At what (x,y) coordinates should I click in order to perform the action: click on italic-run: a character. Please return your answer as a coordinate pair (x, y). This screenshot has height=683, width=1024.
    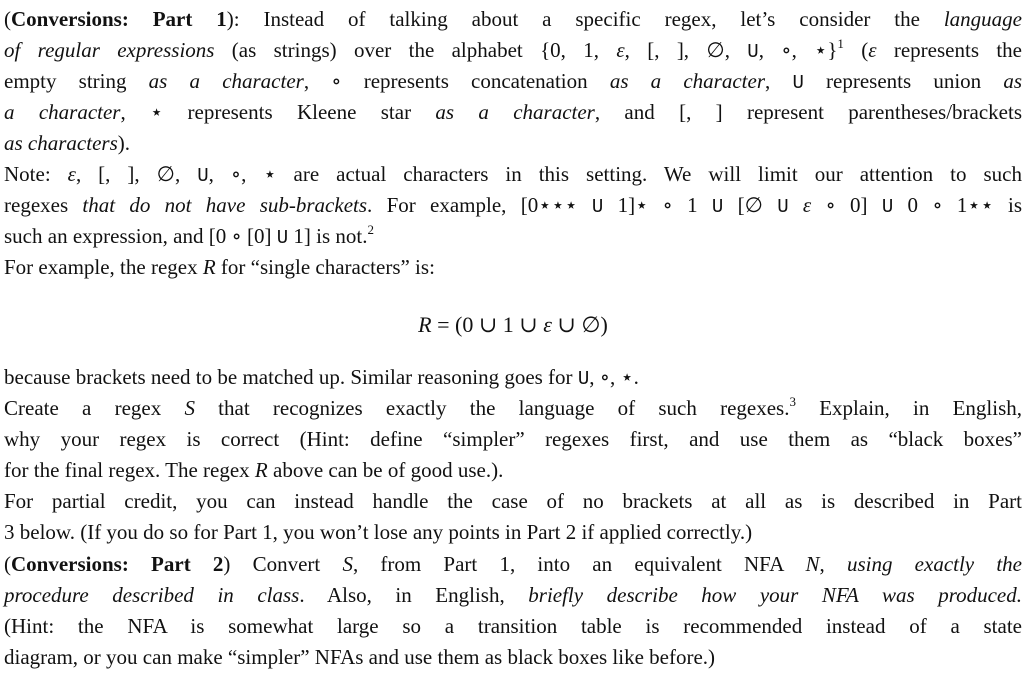
    Looking at the image, I should click on (62, 112).